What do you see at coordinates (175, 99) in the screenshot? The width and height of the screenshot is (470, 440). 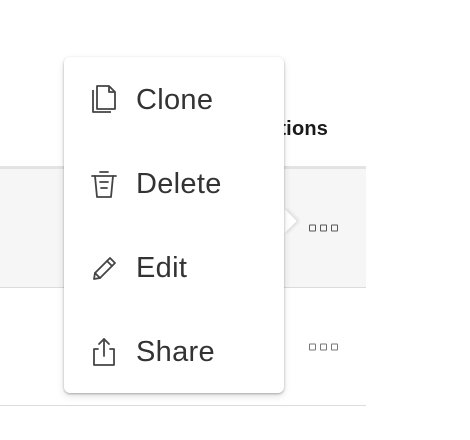 I see `menu-item-label: Clone` at bounding box center [175, 99].